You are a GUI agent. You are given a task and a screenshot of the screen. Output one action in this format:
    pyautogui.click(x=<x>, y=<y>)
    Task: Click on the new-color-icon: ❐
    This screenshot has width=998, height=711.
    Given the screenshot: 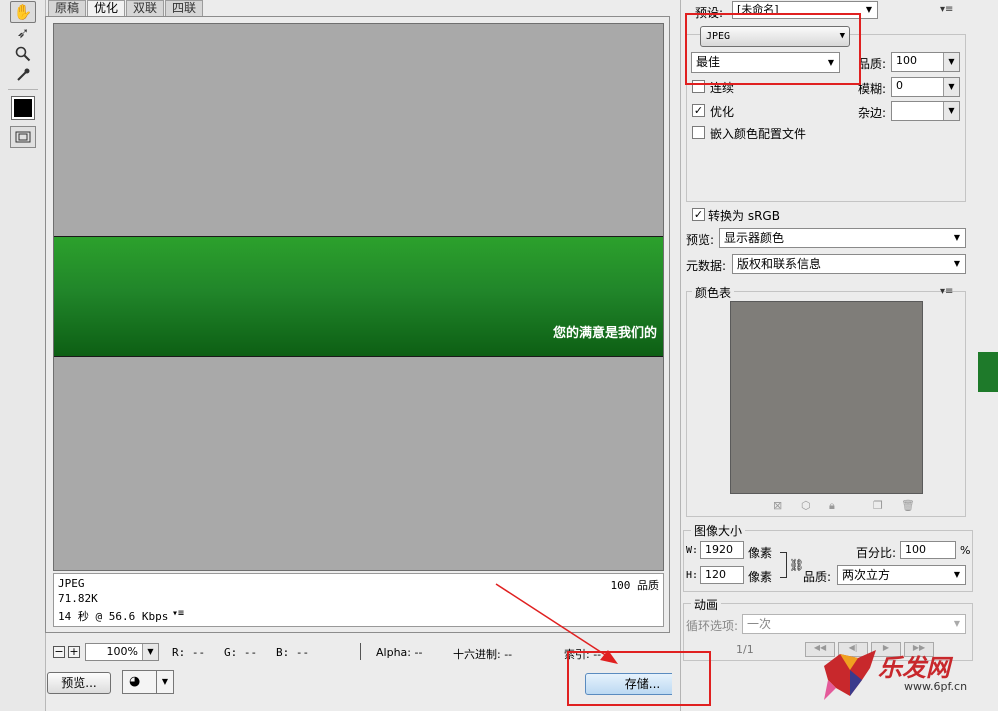 What is the action you would take?
    pyautogui.click(x=878, y=505)
    